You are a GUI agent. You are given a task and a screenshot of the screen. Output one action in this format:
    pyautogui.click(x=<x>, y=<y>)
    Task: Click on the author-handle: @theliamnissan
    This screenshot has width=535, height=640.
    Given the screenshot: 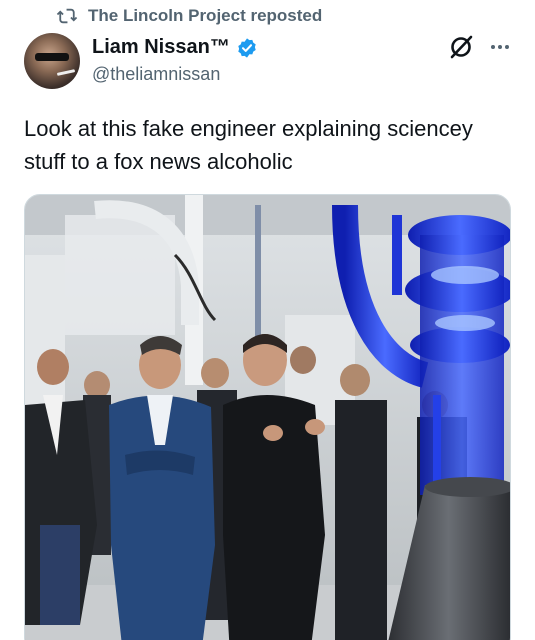 What is the action you would take?
    pyautogui.click(x=156, y=74)
    